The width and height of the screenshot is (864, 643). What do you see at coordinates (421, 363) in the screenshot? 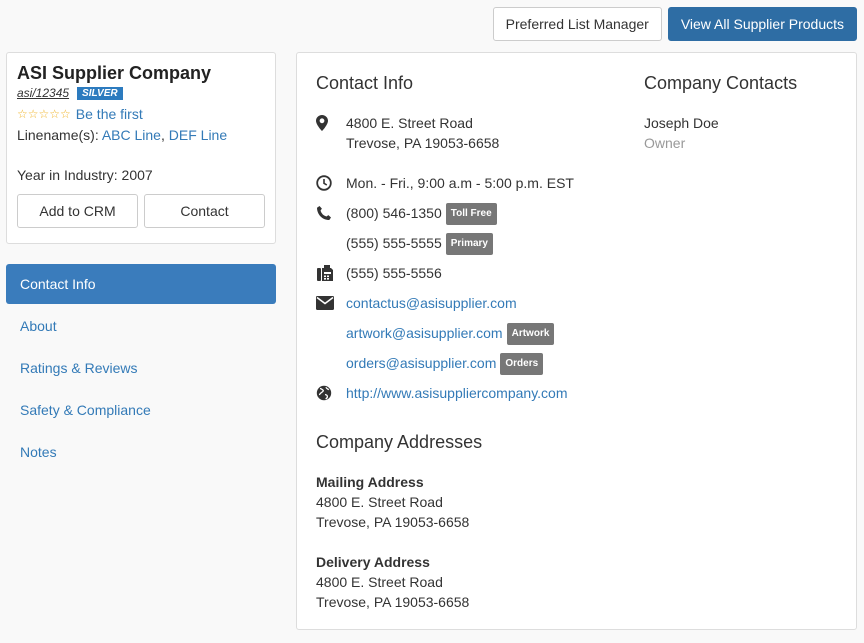
I see `email-orders-link: orders@asisupplier.com` at bounding box center [421, 363].